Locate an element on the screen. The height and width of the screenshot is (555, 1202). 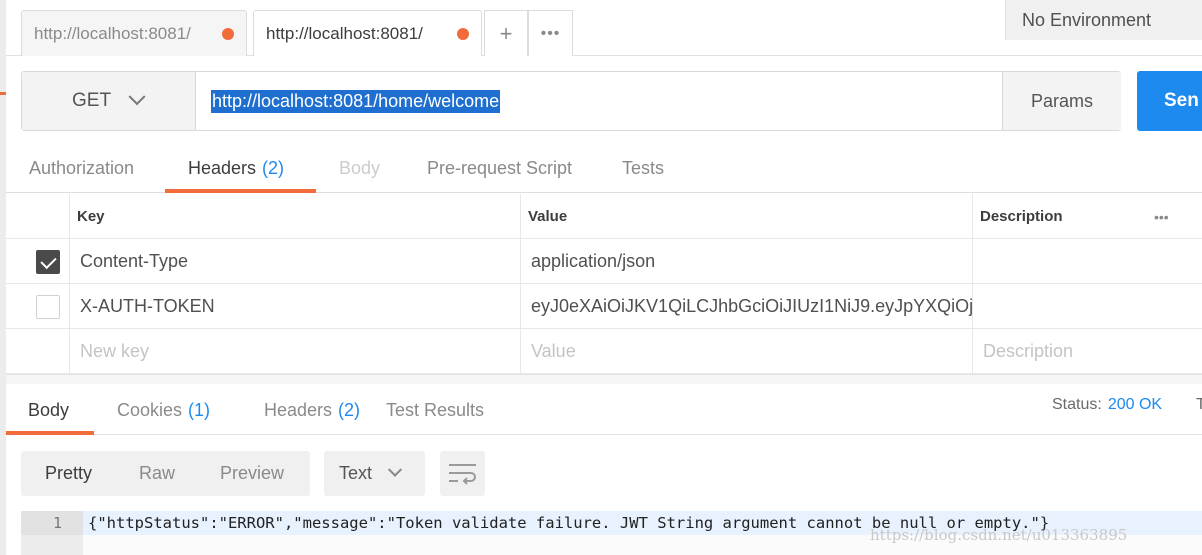
table-row-new: New key Value Description is located at coordinates (604, 351).